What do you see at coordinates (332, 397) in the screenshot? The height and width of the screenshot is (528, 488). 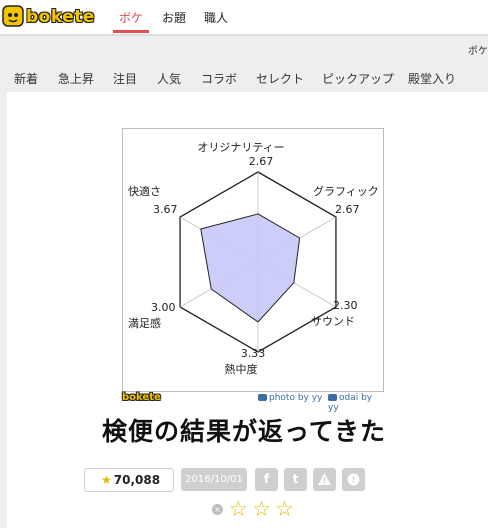 I see `image-icon` at bounding box center [332, 397].